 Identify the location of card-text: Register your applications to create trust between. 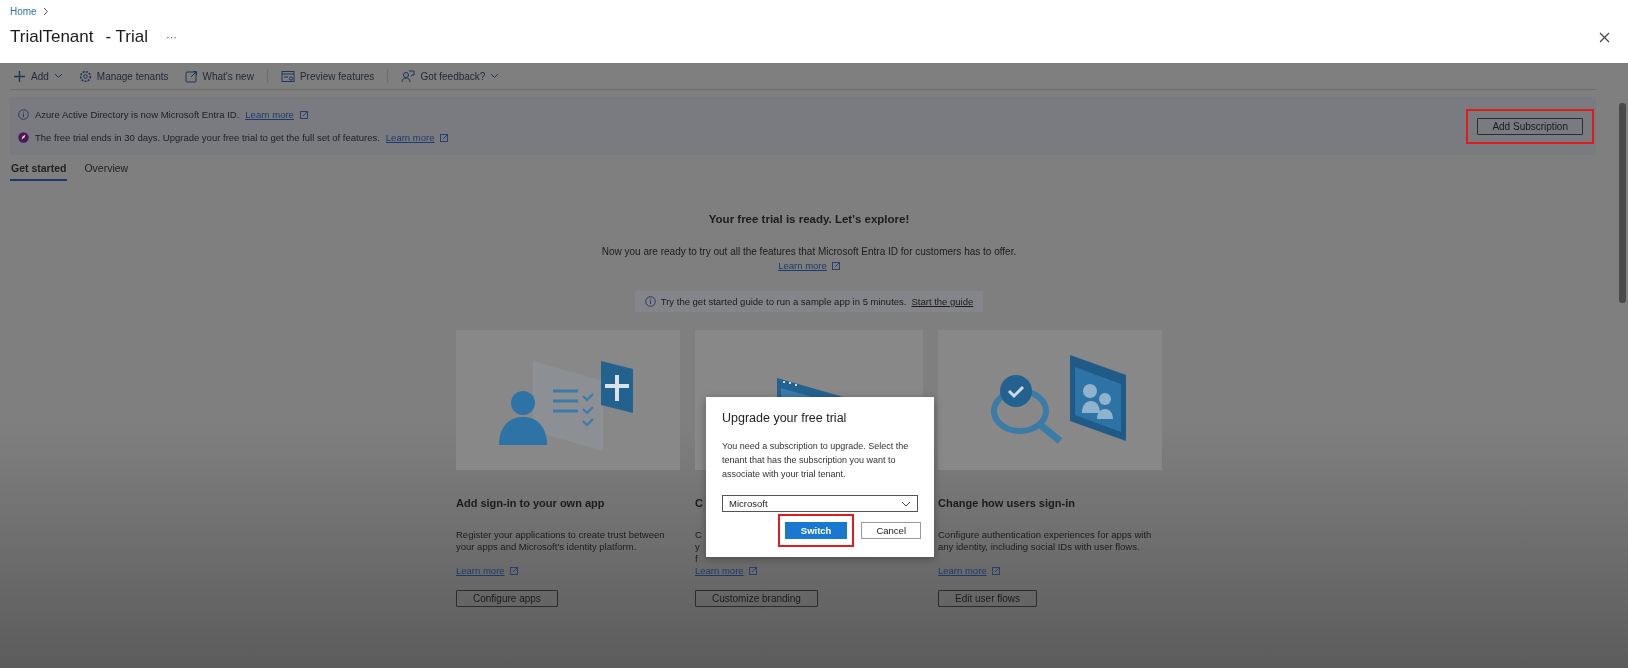
(560, 535).